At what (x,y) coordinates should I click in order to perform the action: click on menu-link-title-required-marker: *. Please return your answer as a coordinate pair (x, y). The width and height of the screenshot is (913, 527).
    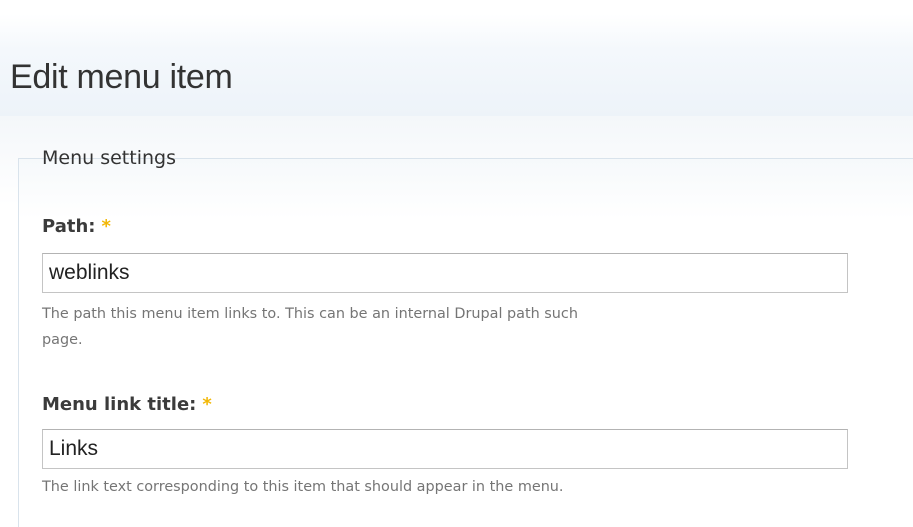
    Looking at the image, I should click on (207, 404).